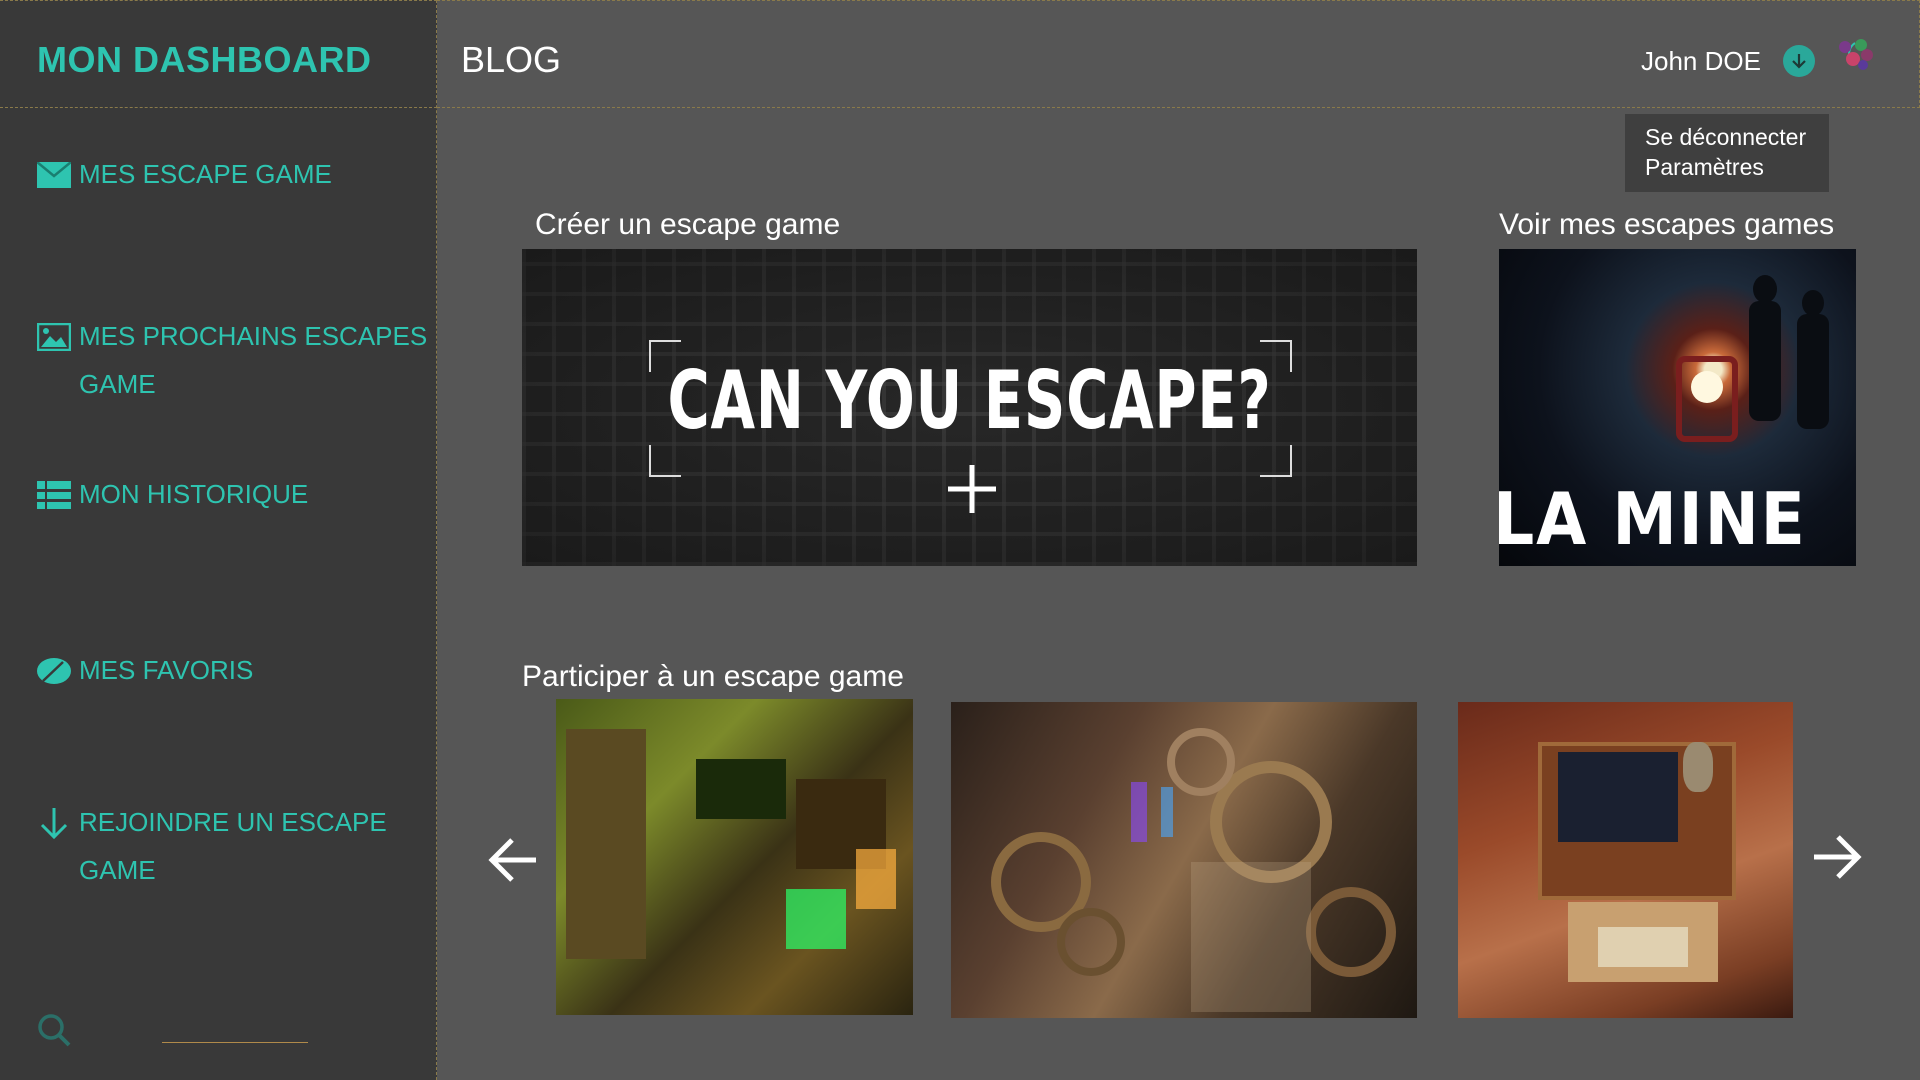 The height and width of the screenshot is (1080, 1920). Describe the element at coordinates (54, 337) in the screenshot. I see `image-icon` at that location.